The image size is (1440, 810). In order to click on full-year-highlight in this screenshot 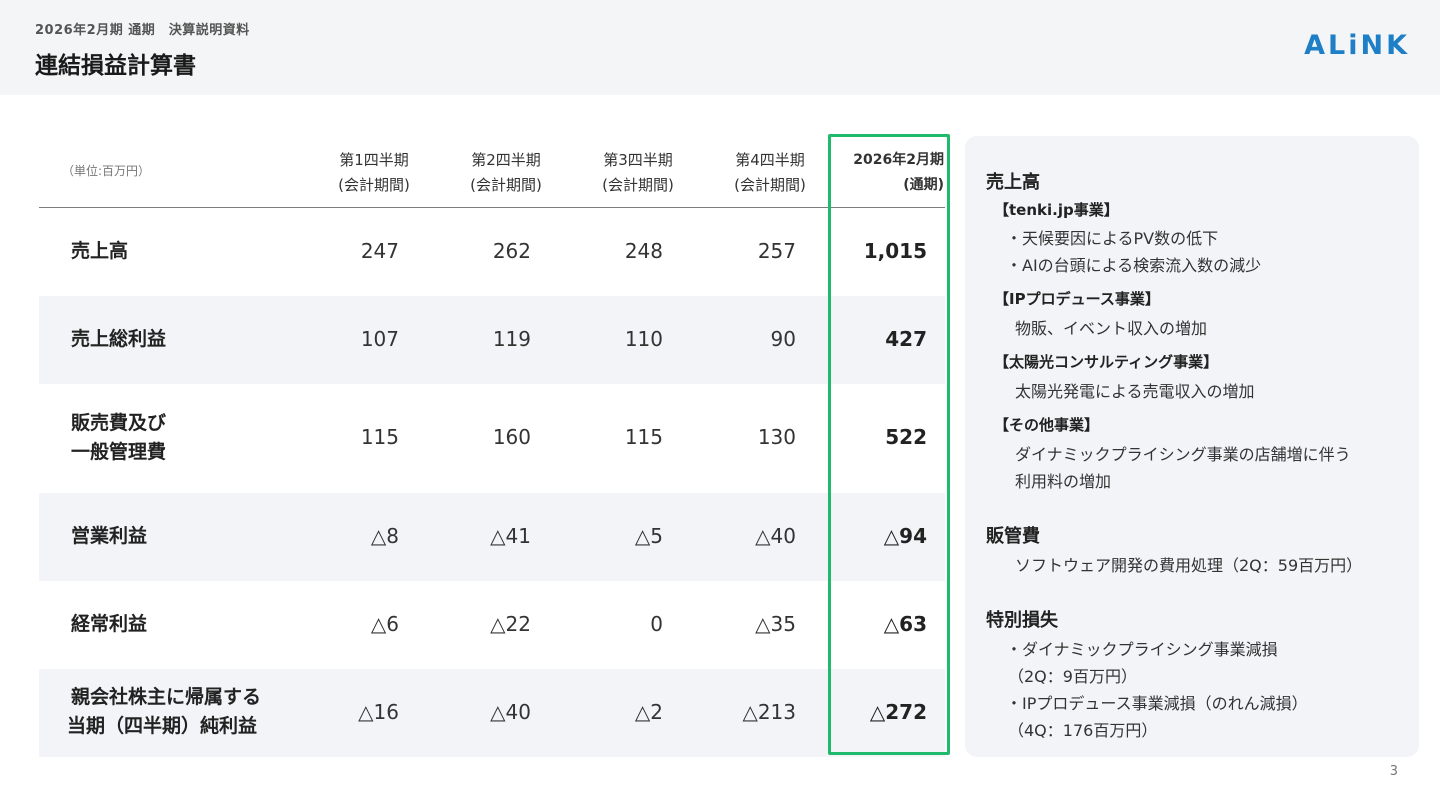, I will do `click(889, 444)`.